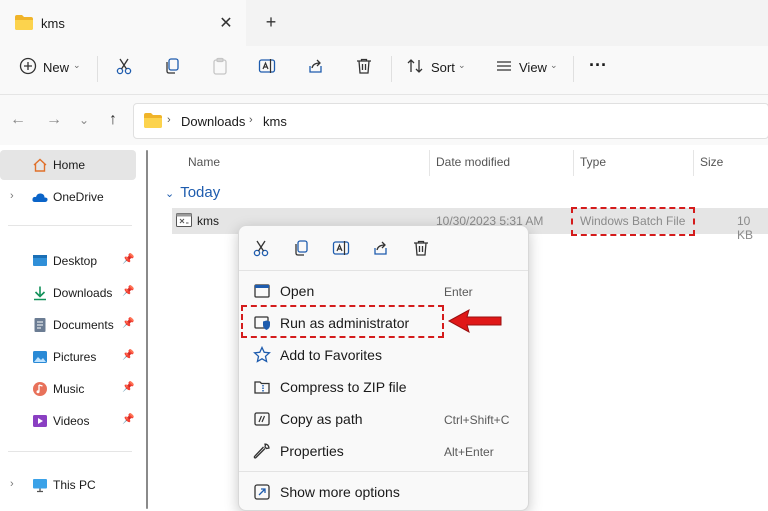 Image resolution: width=768 pixels, height=511 pixels. What do you see at coordinates (271, 22) in the screenshot?
I see `new-tab-button: +` at bounding box center [271, 22].